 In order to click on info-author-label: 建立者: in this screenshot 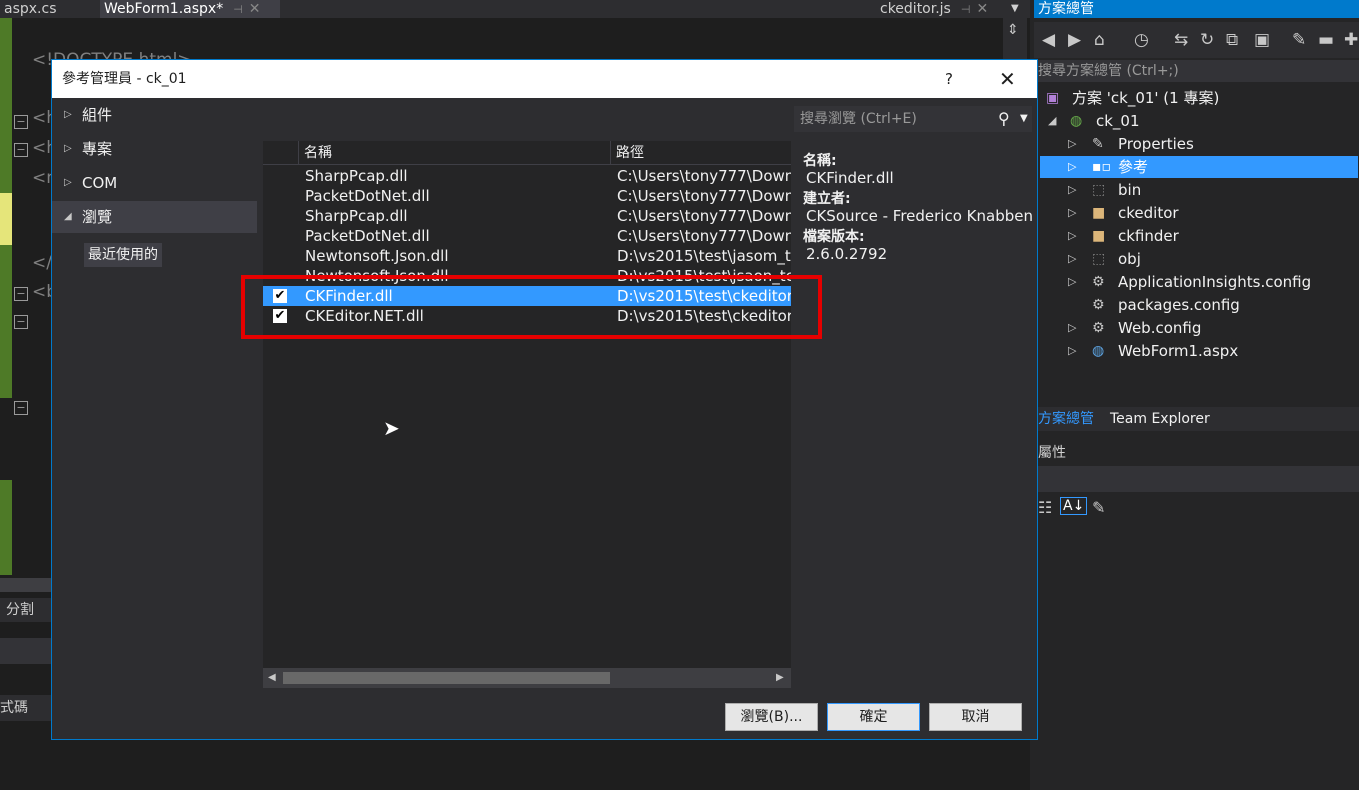, I will do `click(827, 199)`.